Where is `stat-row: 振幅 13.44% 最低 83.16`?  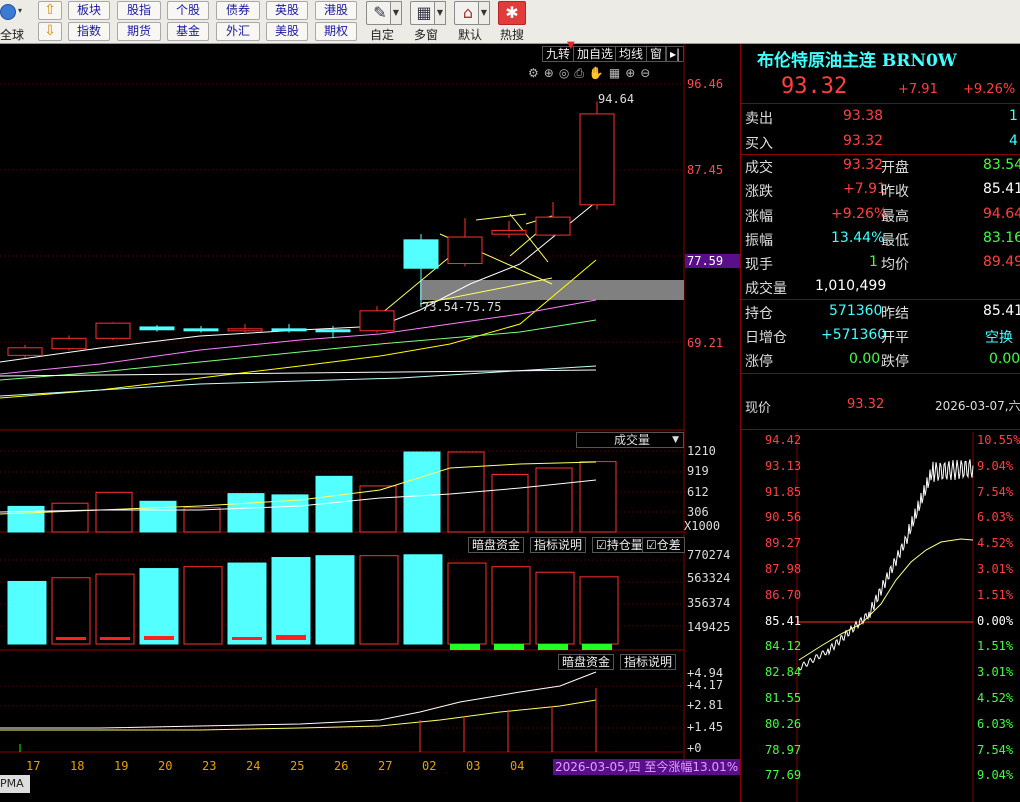 stat-row: 振幅 13.44% 最低 83.16 is located at coordinates (882, 239).